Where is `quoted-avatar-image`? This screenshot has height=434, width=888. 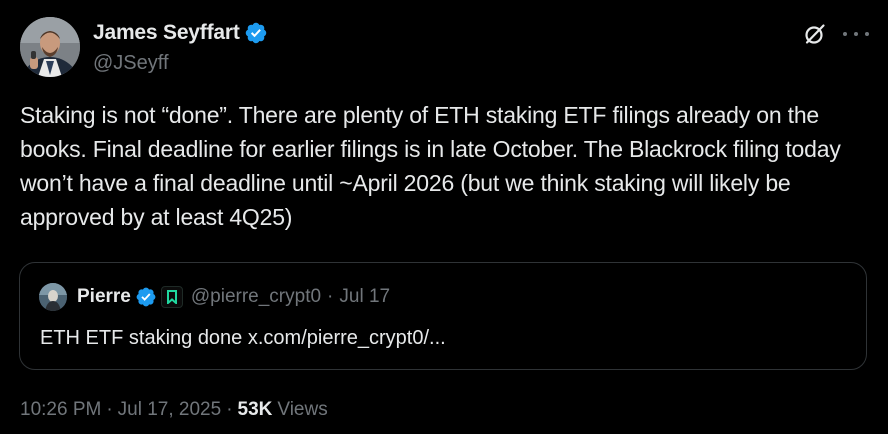 quoted-avatar-image is located at coordinates (53, 297).